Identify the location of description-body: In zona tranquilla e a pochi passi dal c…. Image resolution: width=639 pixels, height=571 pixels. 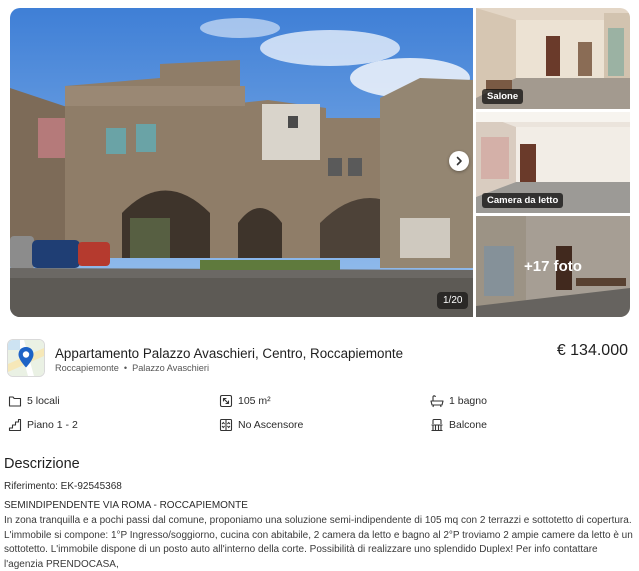
(318, 542).